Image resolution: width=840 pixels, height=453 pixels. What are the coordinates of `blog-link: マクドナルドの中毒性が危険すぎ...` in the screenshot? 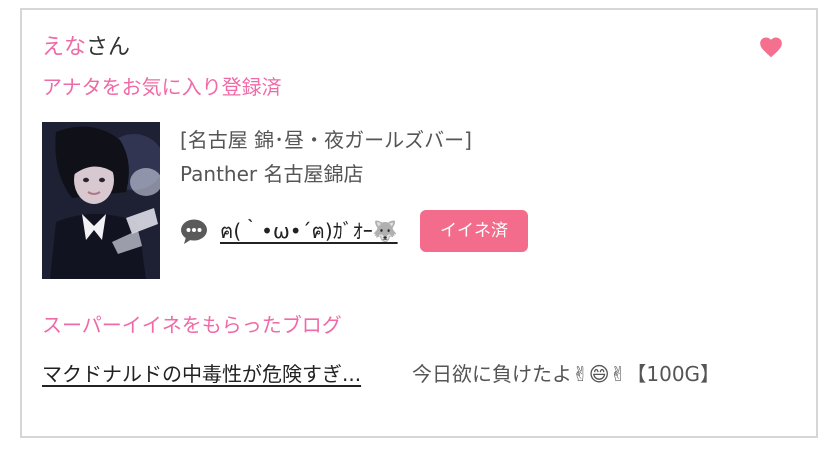 It's located at (212, 374).